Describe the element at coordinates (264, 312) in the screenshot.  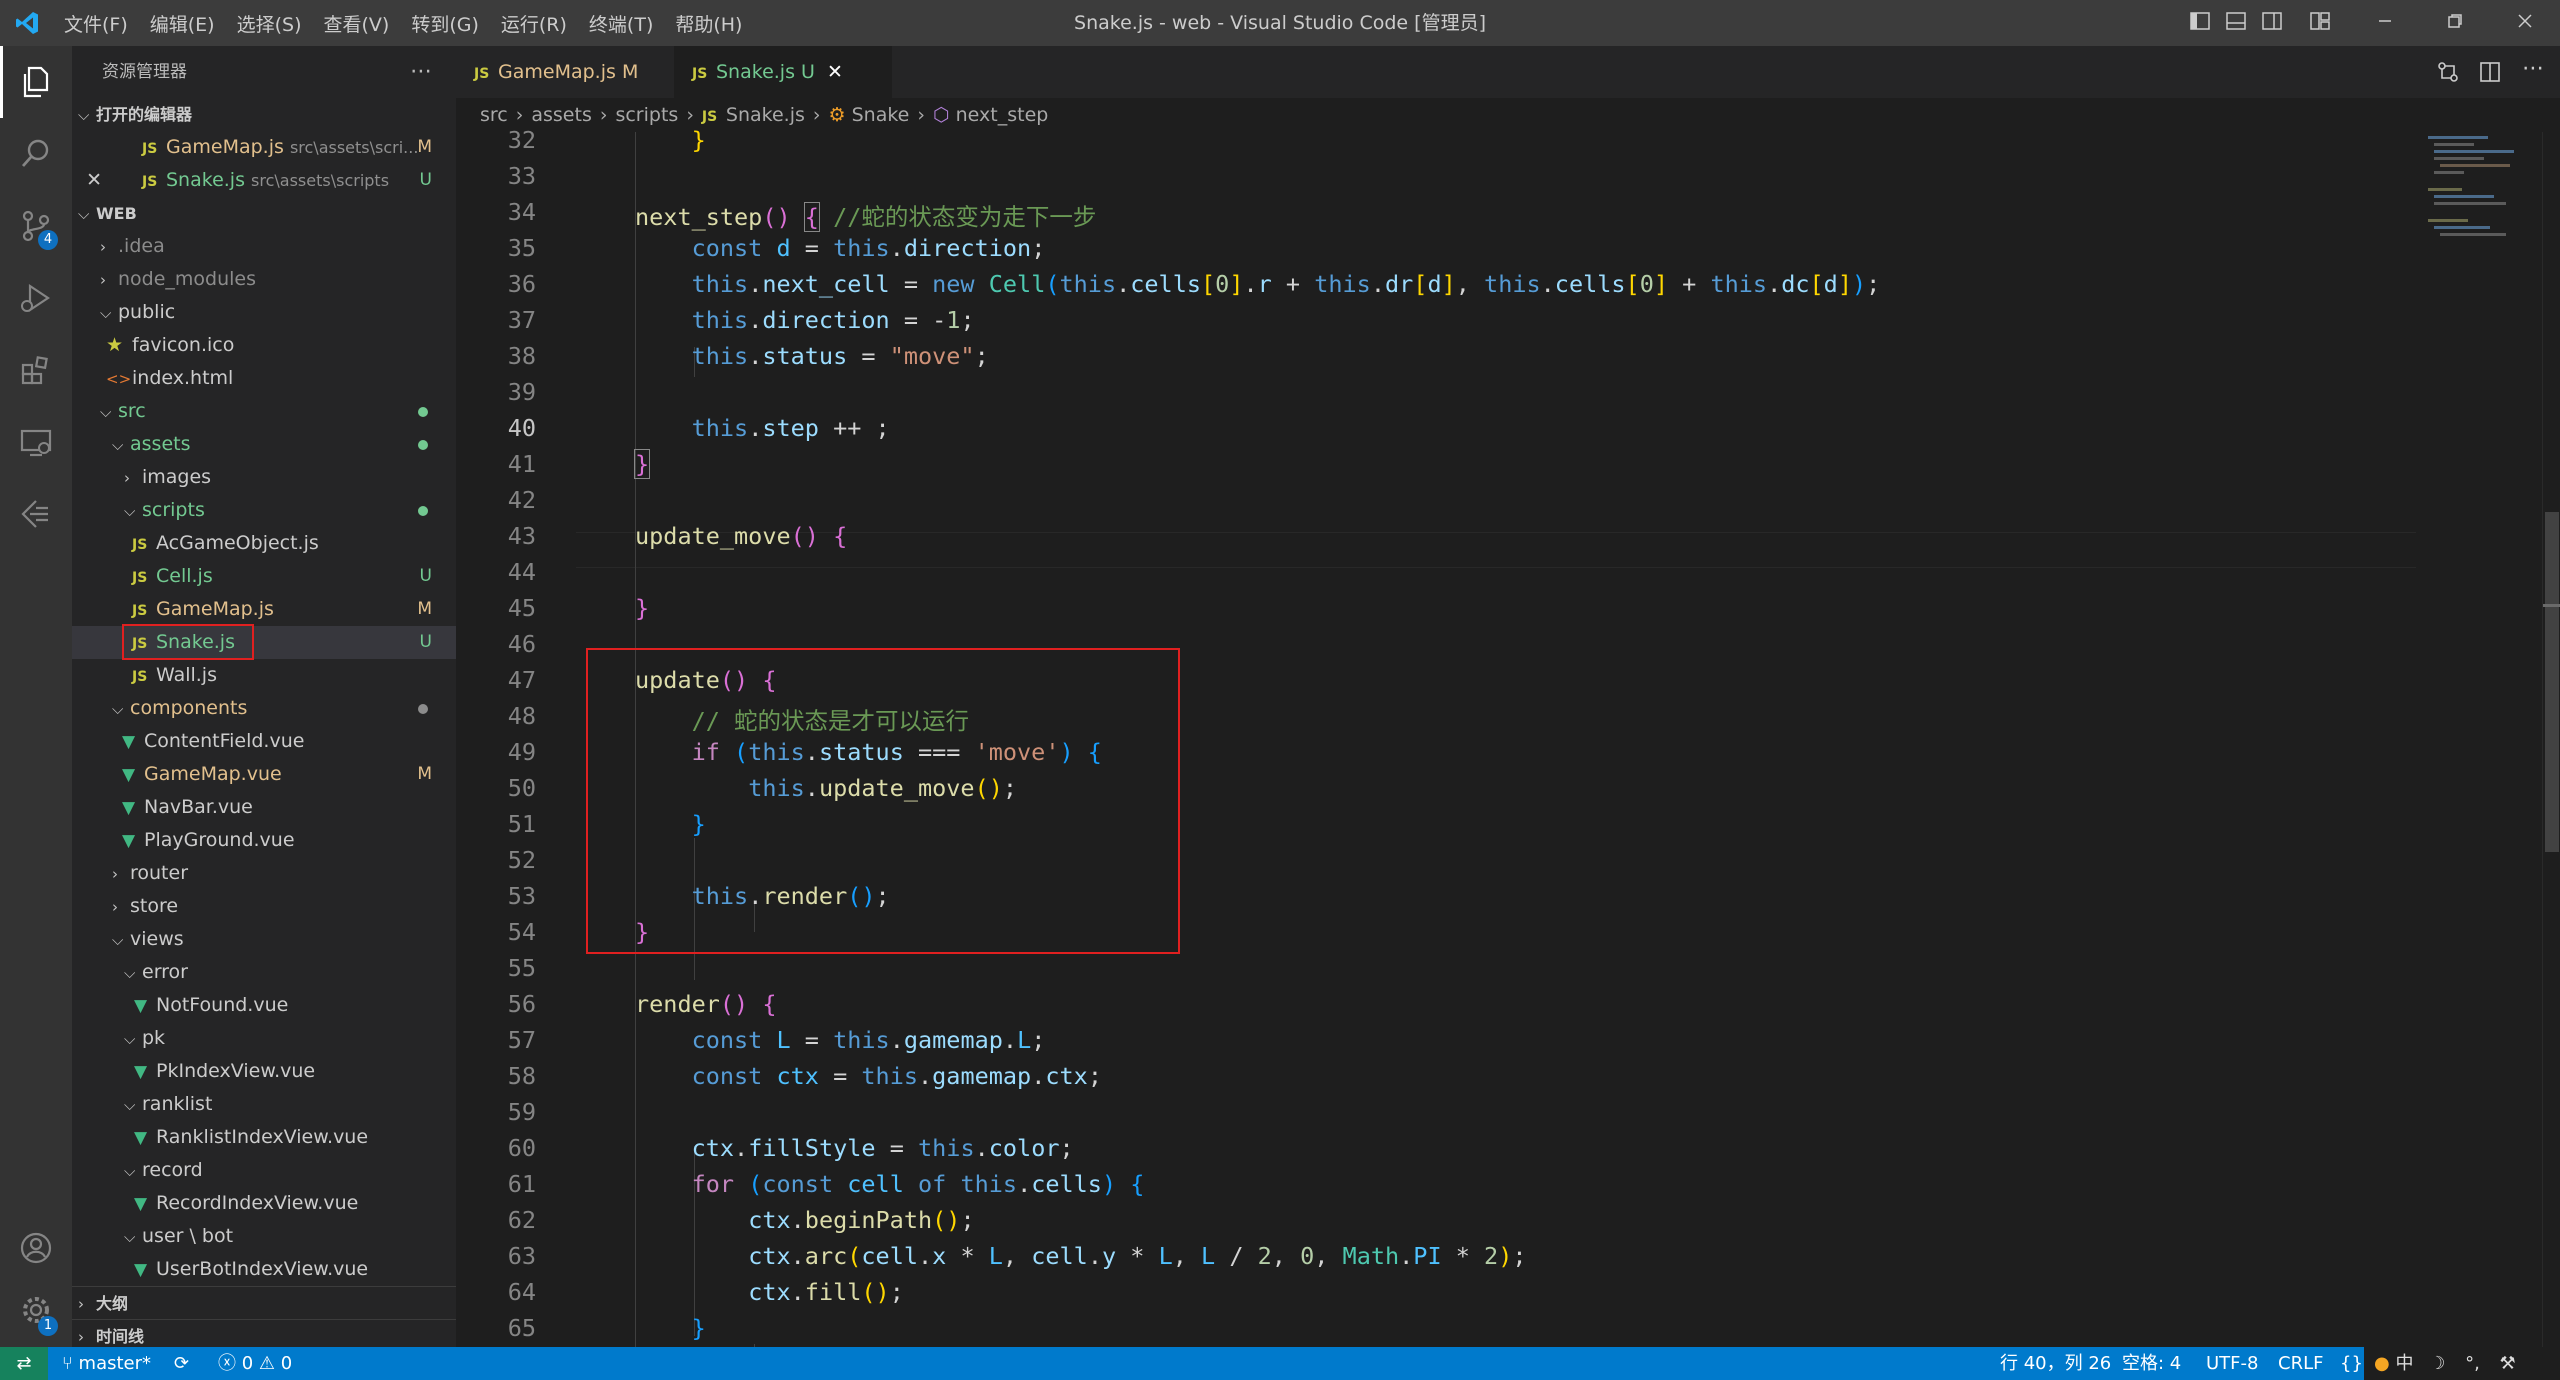
I see `tree-folder: ⌵ public` at that location.